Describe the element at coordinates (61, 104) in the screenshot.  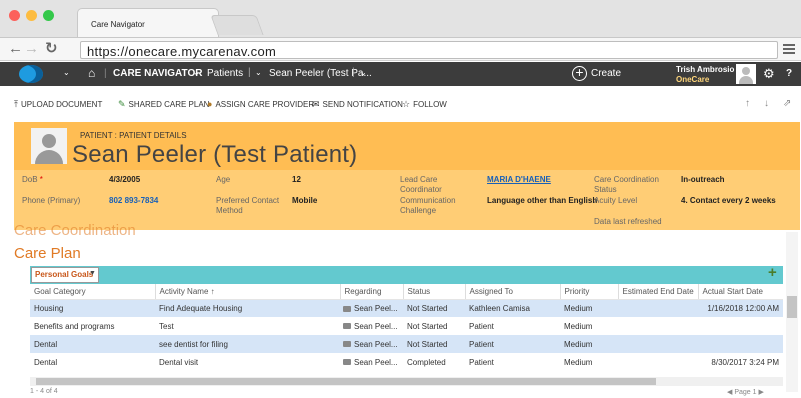
I see `upload-document-label: UPLOAD DOCUMENT` at that location.